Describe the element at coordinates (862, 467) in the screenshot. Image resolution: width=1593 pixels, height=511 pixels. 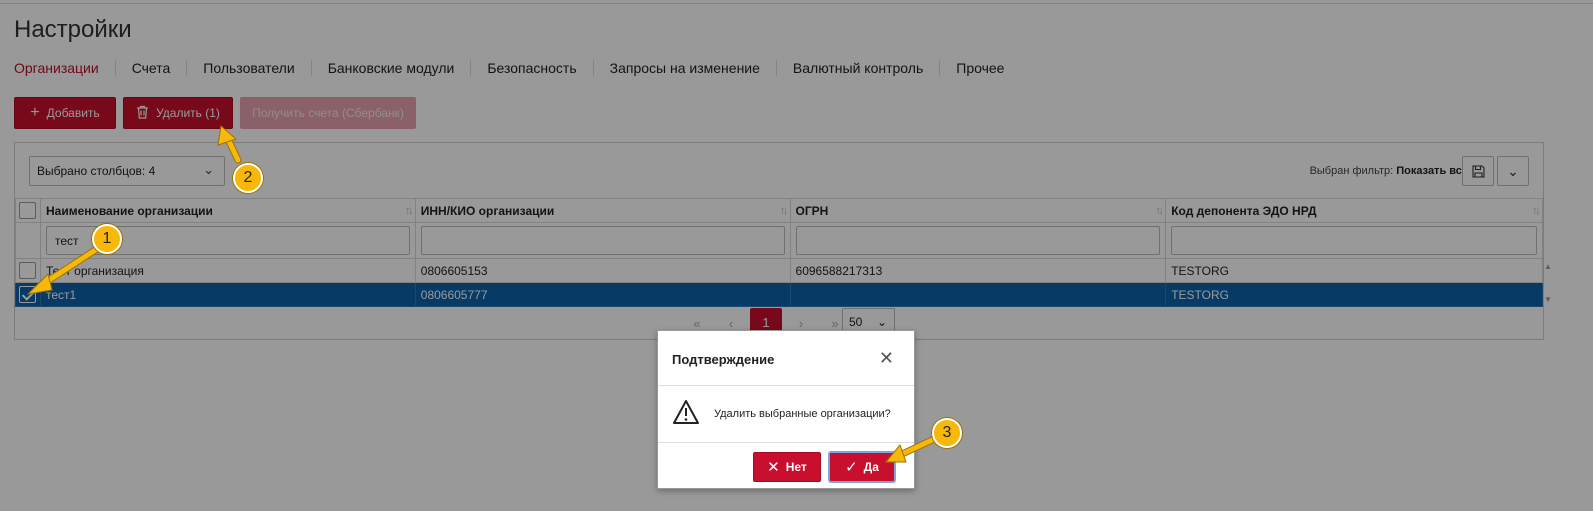
I see `yes-button: ✓ Да` at that location.